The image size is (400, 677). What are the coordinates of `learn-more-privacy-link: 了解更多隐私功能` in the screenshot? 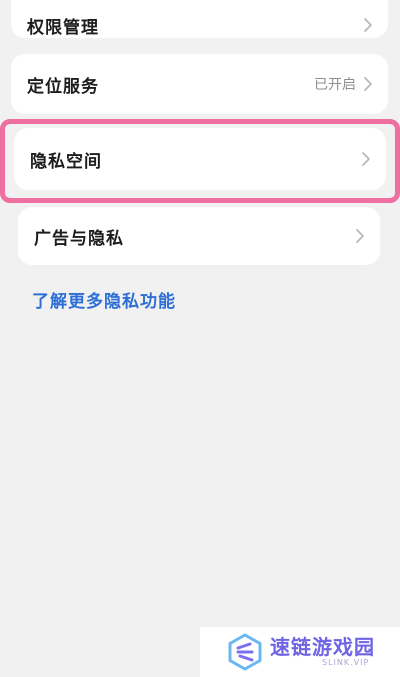 It's located at (104, 299).